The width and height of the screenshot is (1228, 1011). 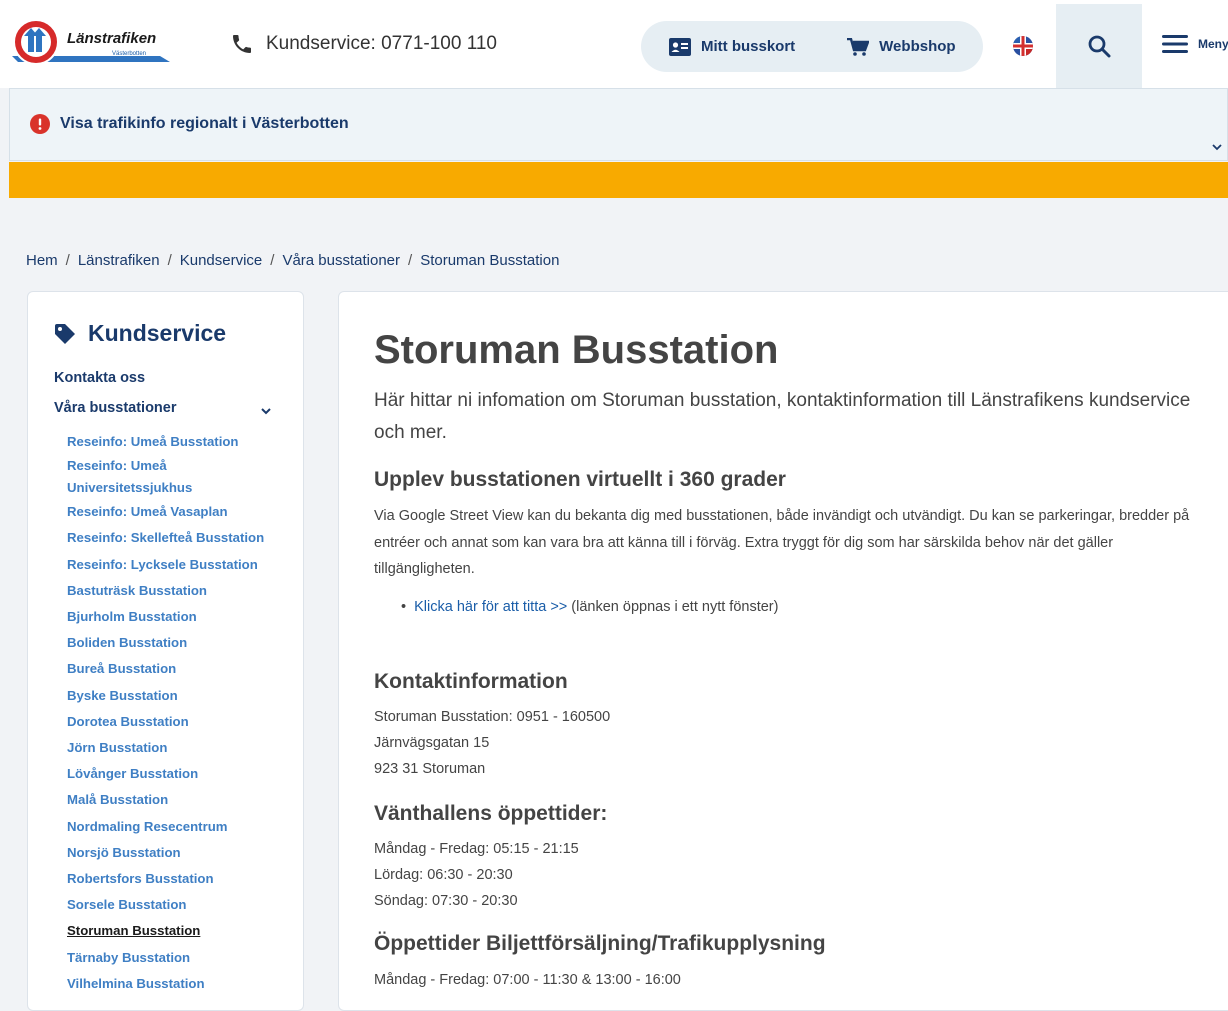 What do you see at coordinates (182, 931) in the screenshot?
I see `sidebar-item-storuman: Storuman Busstation` at bounding box center [182, 931].